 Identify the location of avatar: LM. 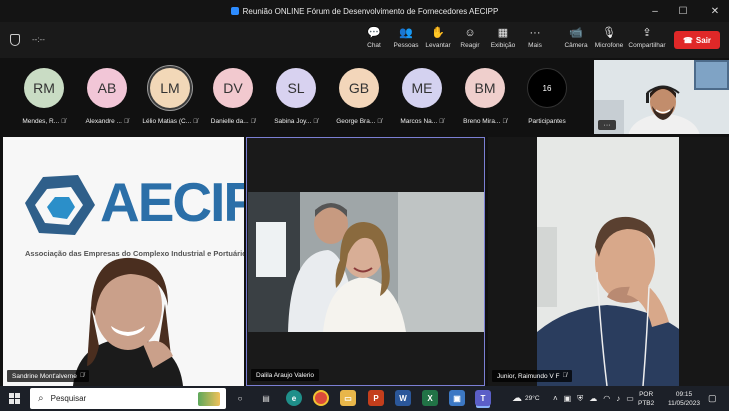
(170, 88).